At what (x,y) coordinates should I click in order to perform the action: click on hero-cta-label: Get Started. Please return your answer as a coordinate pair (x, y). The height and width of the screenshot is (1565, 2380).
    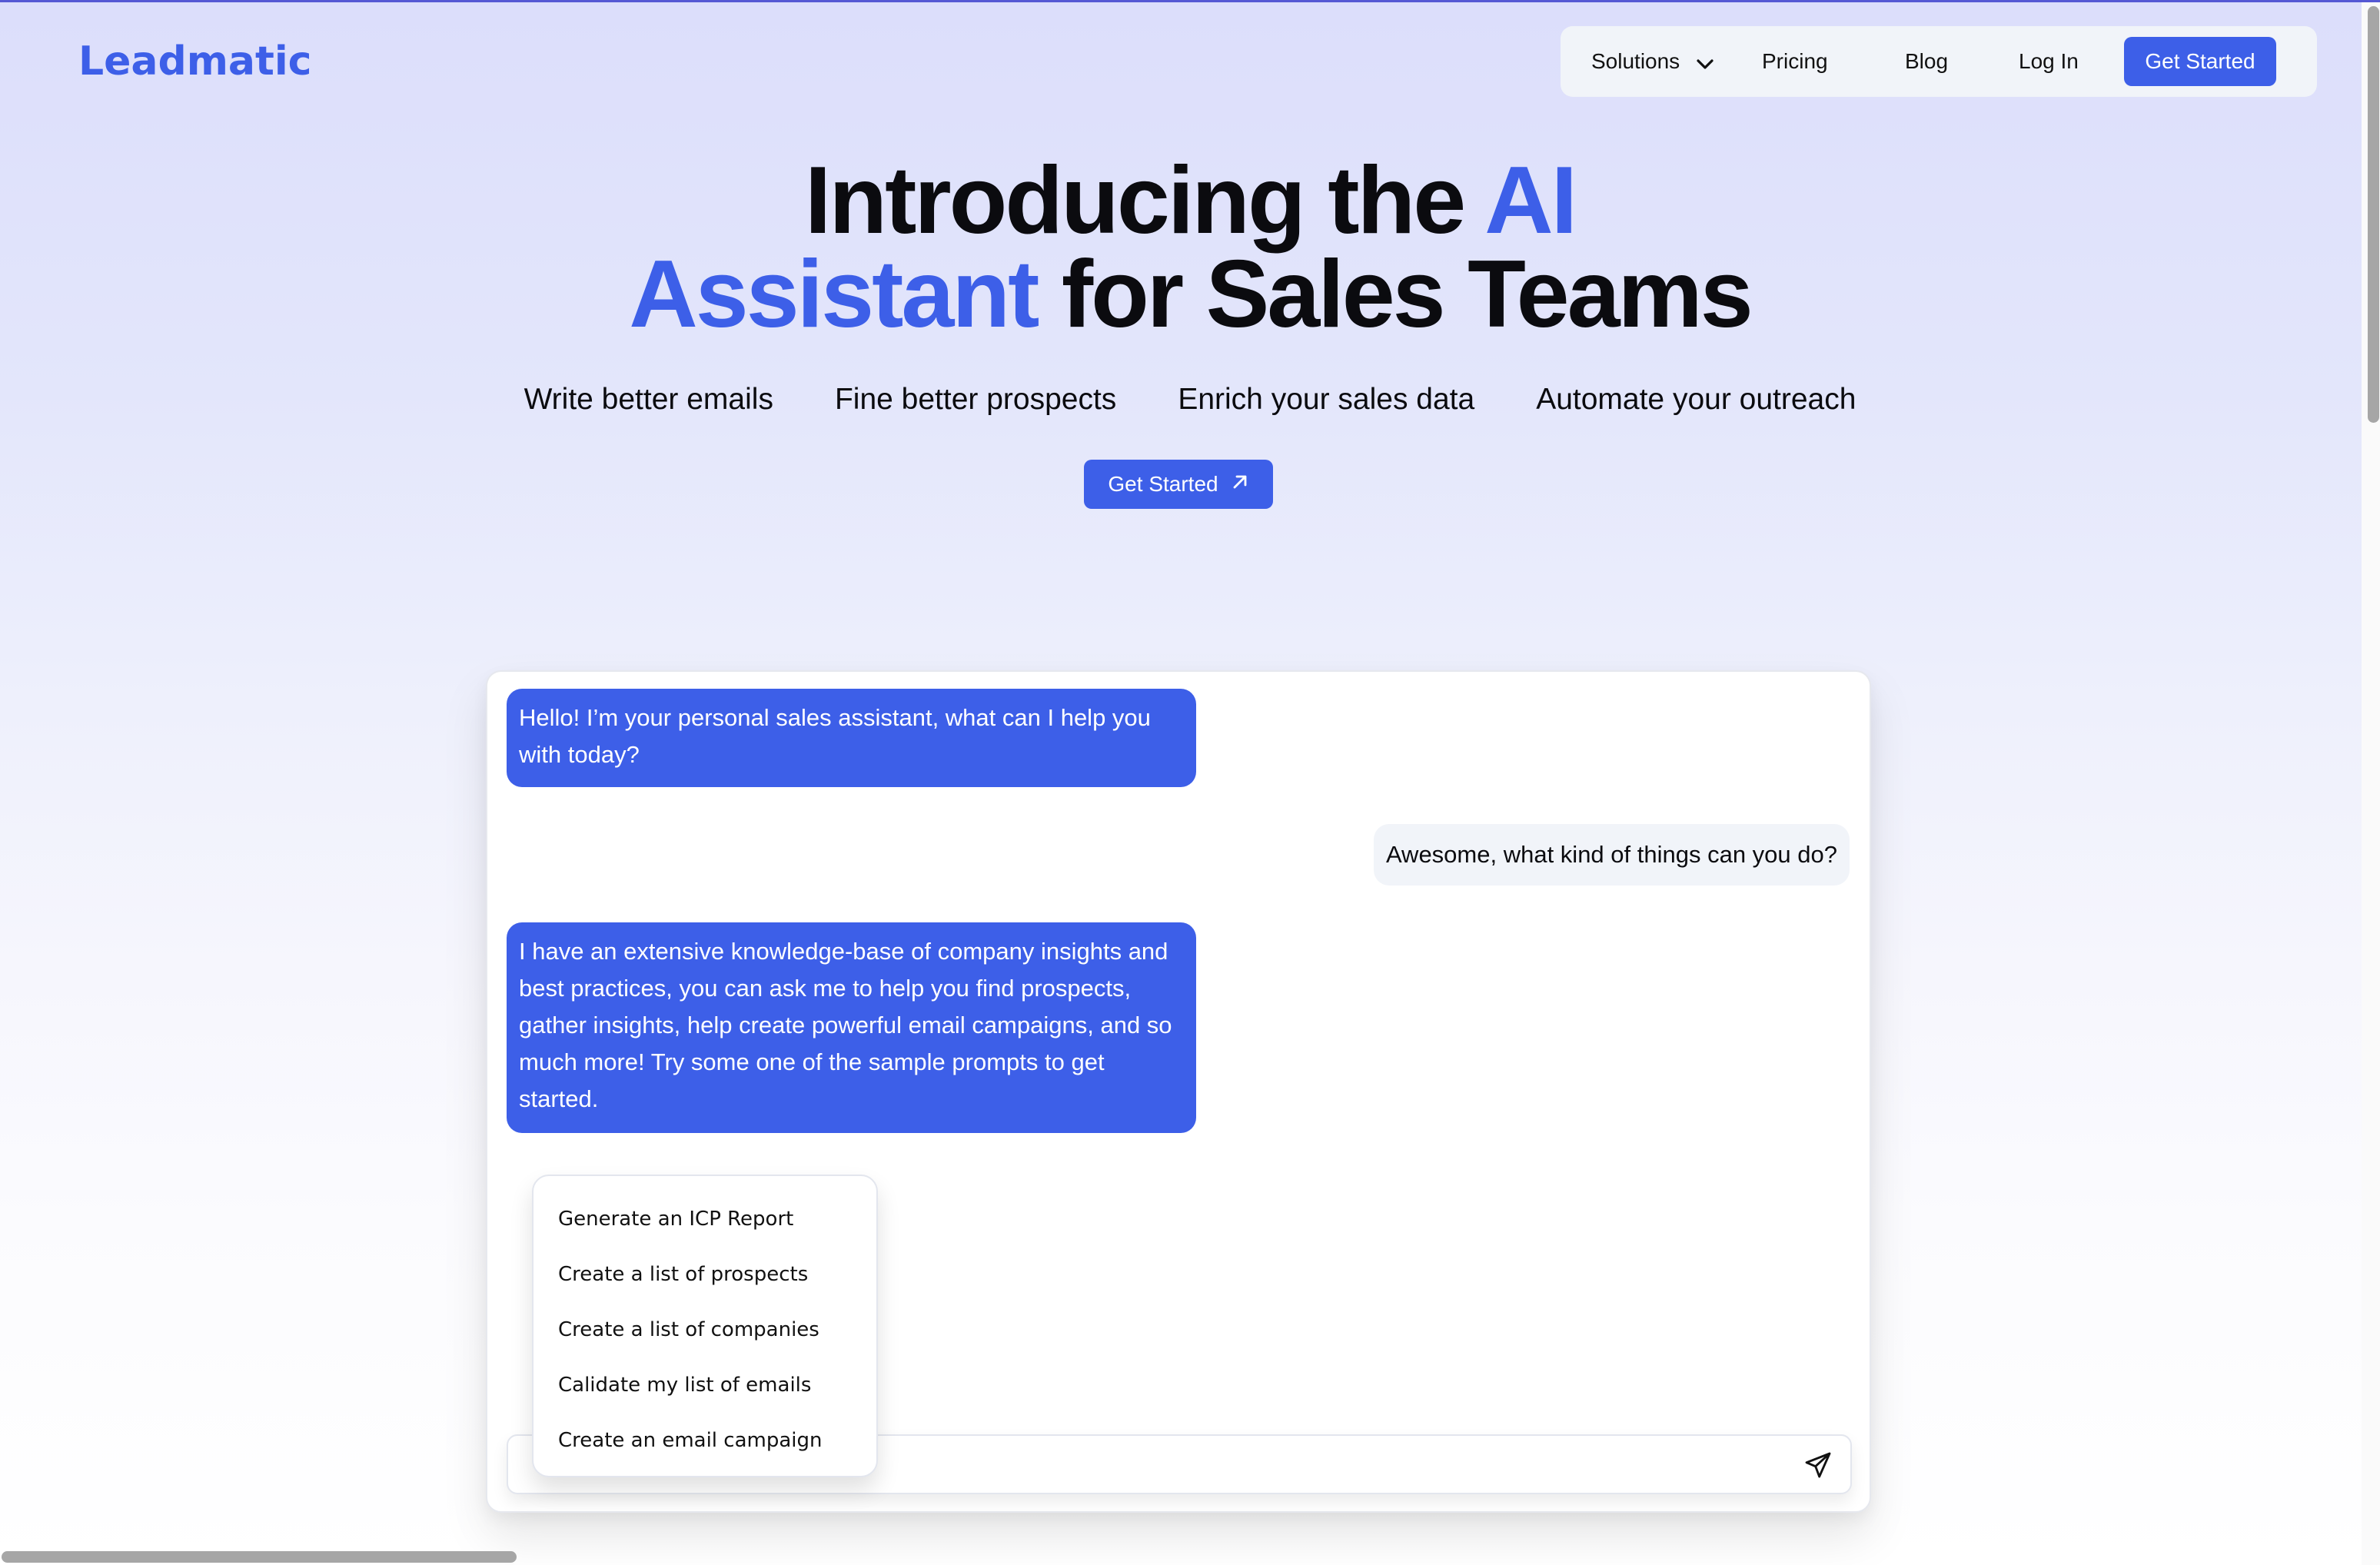
    Looking at the image, I should click on (1163, 484).